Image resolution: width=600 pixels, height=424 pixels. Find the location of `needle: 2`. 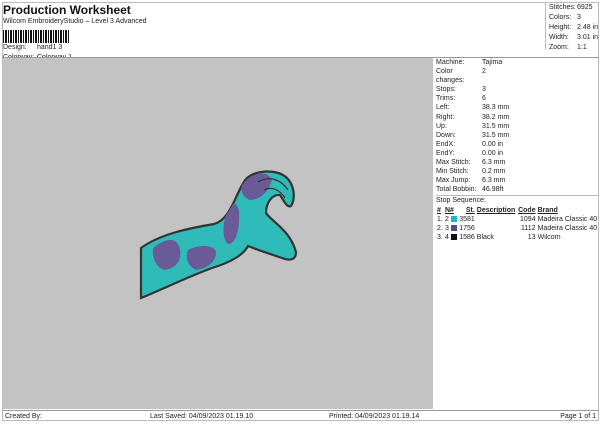

needle: 2 is located at coordinates (451, 219).